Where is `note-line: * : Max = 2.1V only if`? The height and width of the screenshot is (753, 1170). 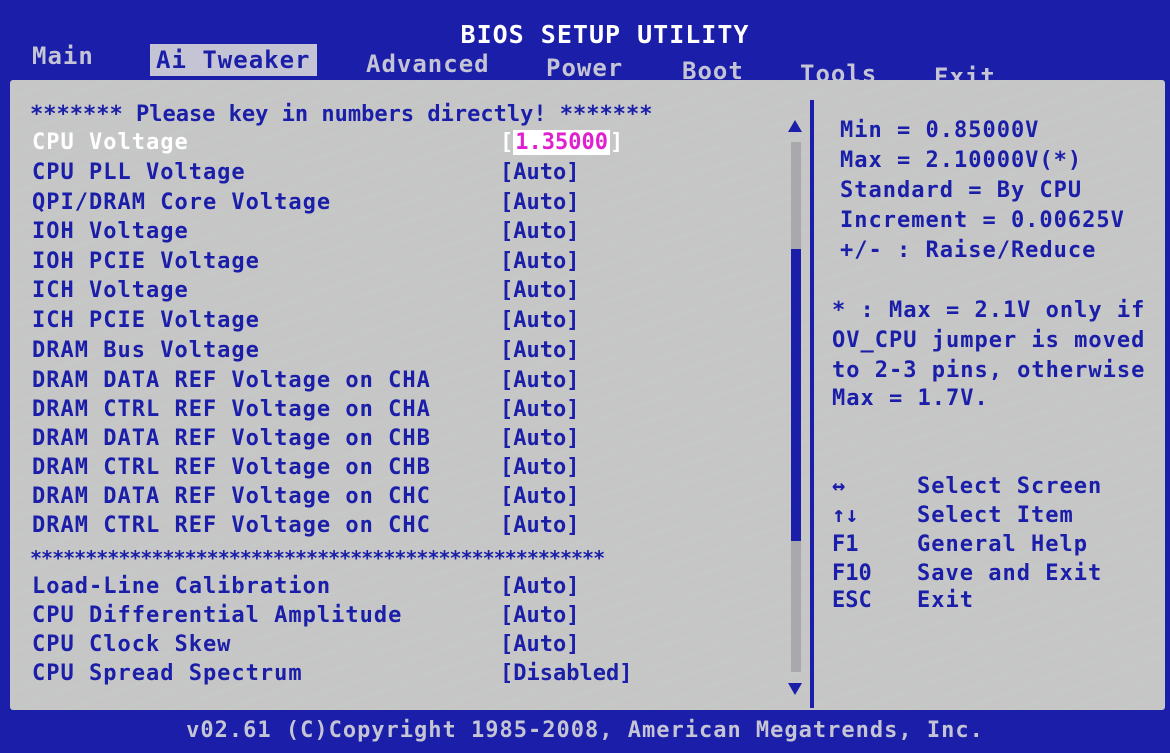 note-line: * : Max = 2.1V only if is located at coordinates (989, 310).